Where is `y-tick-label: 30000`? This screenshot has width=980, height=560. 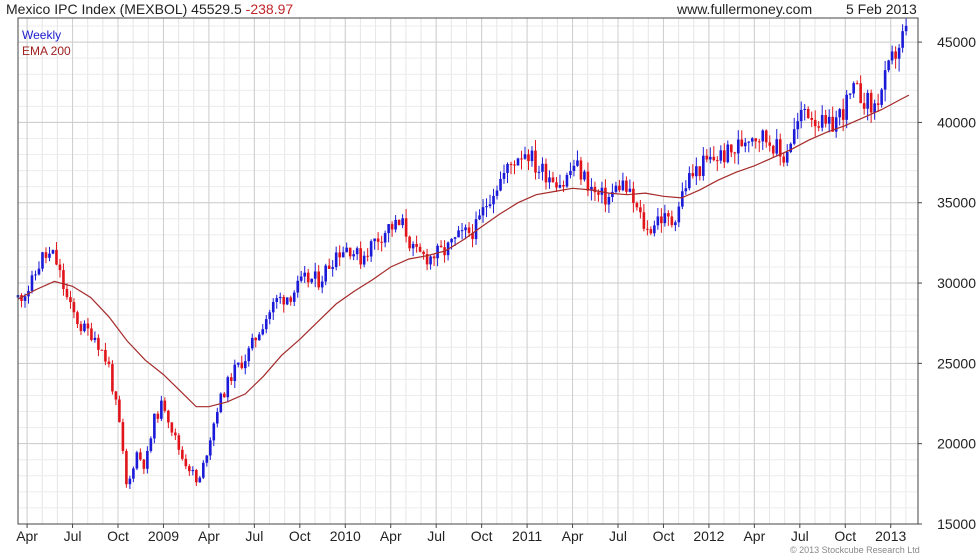 y-tick-label: 30000 is located at coordinates (956, 283).